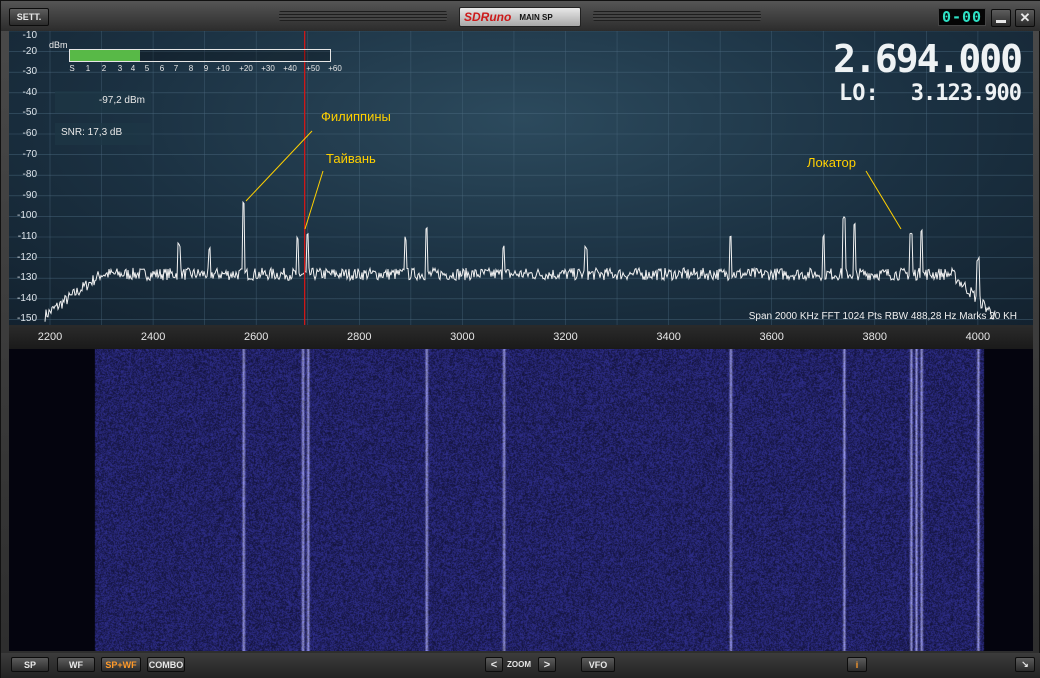 The width and height of the screenshot is (1040, 678). I want to click on y-tick-label: -140, so click(26, 298).